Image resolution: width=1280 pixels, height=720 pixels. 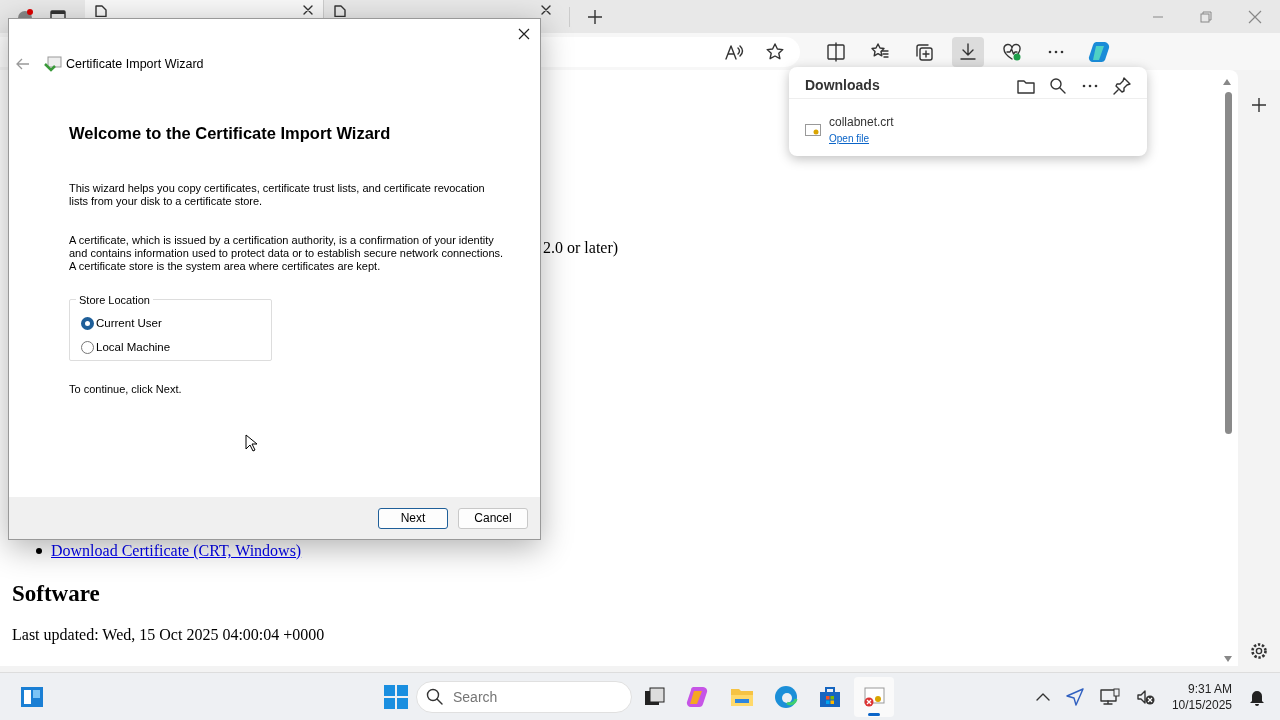 What do you see at coordinates (524, 696) in the screenshot?
I see `search-field: Search` at bounding box center [524, 696].